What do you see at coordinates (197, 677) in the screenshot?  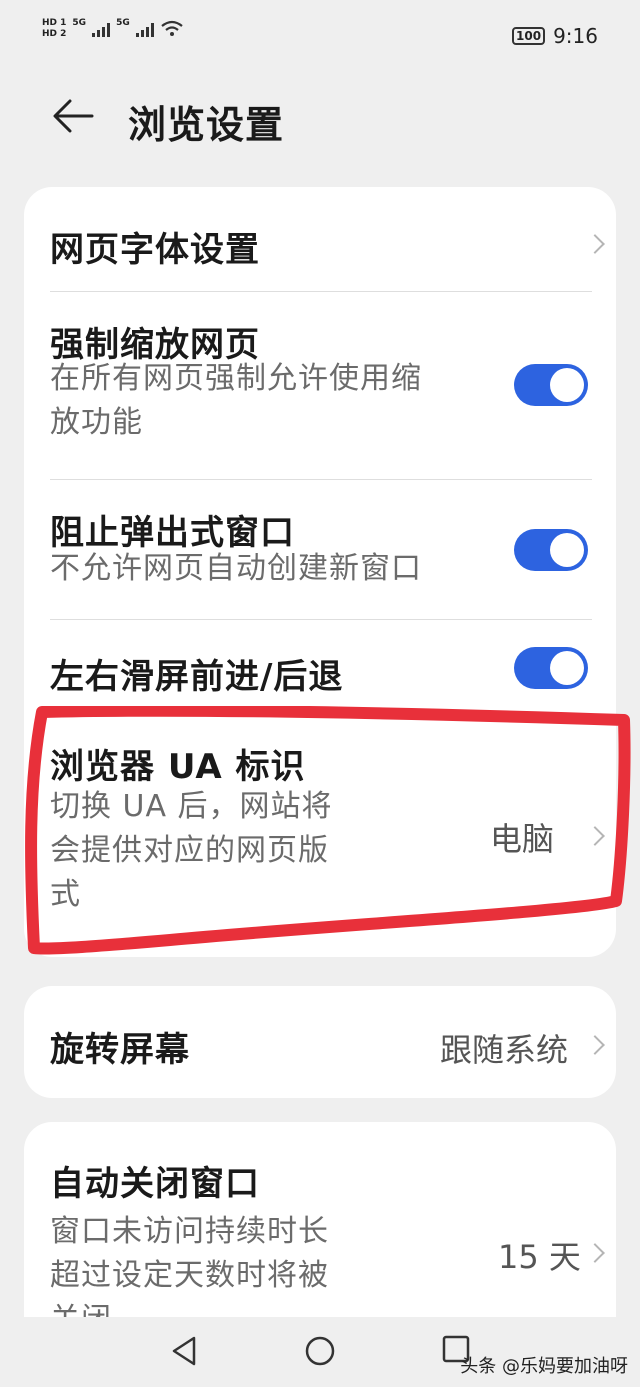 I see `swipe-nav-title: 左右滑屏前进/后退` at bounding box center [197, 677].